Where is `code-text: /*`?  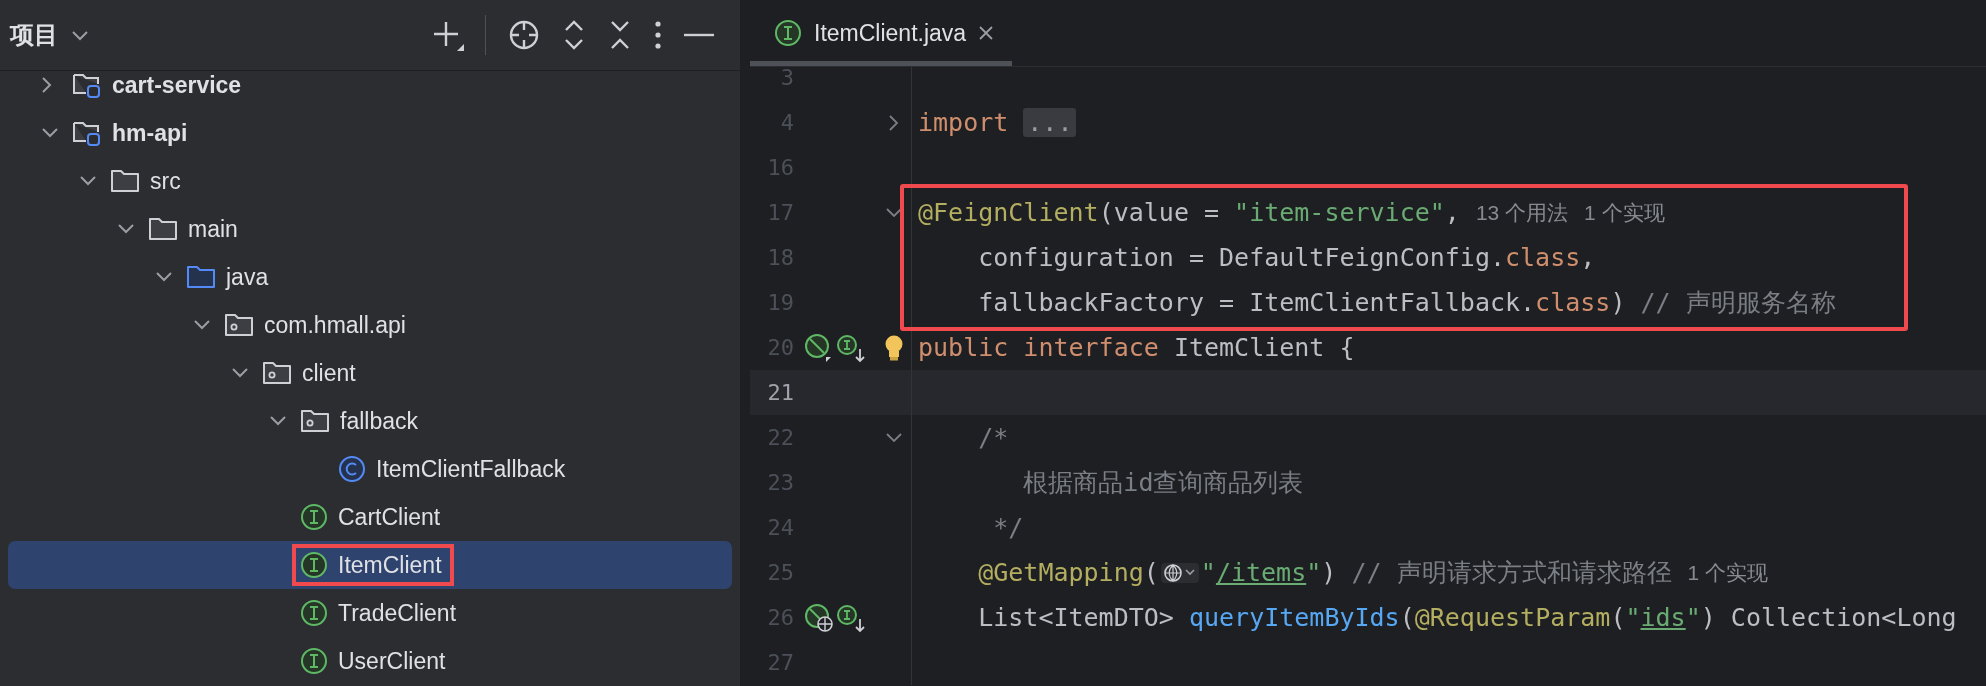 code-text: /* is located at coordinates (993, 437).